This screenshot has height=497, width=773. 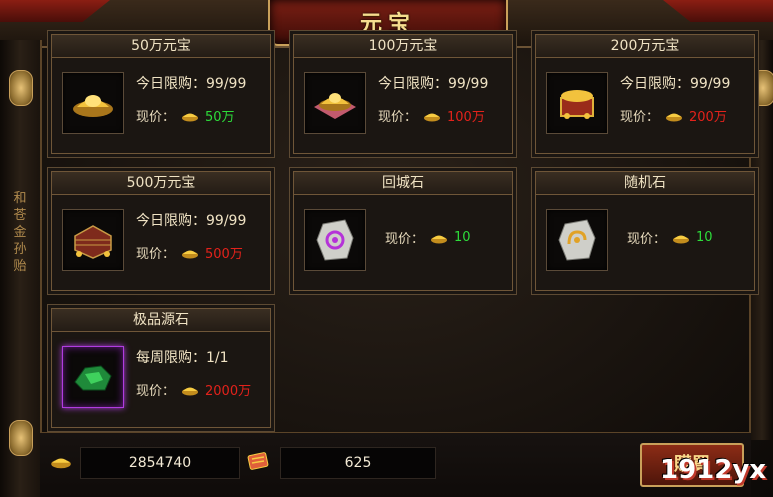 I want to click on random-stone-icon, so click(x=577, y=240).